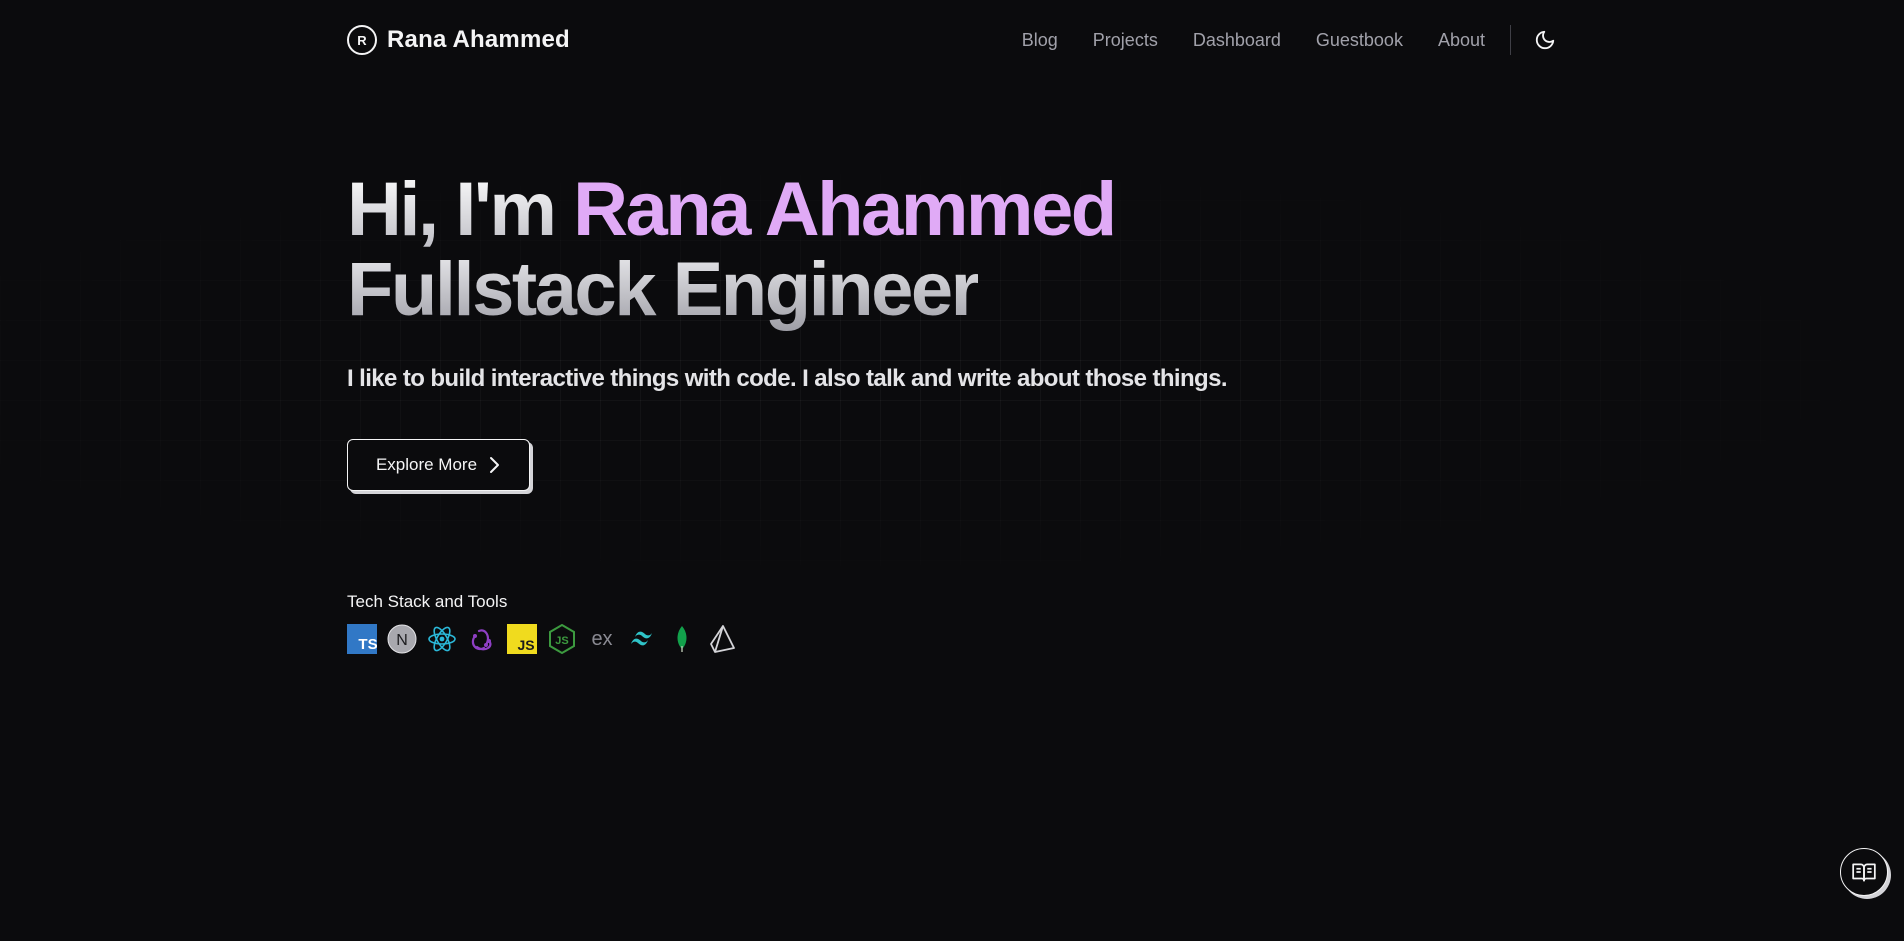  What do you see at coordinates (682, 639) in the screenshot?
I see `mongodb-icon` at bounding box center [682, 639].